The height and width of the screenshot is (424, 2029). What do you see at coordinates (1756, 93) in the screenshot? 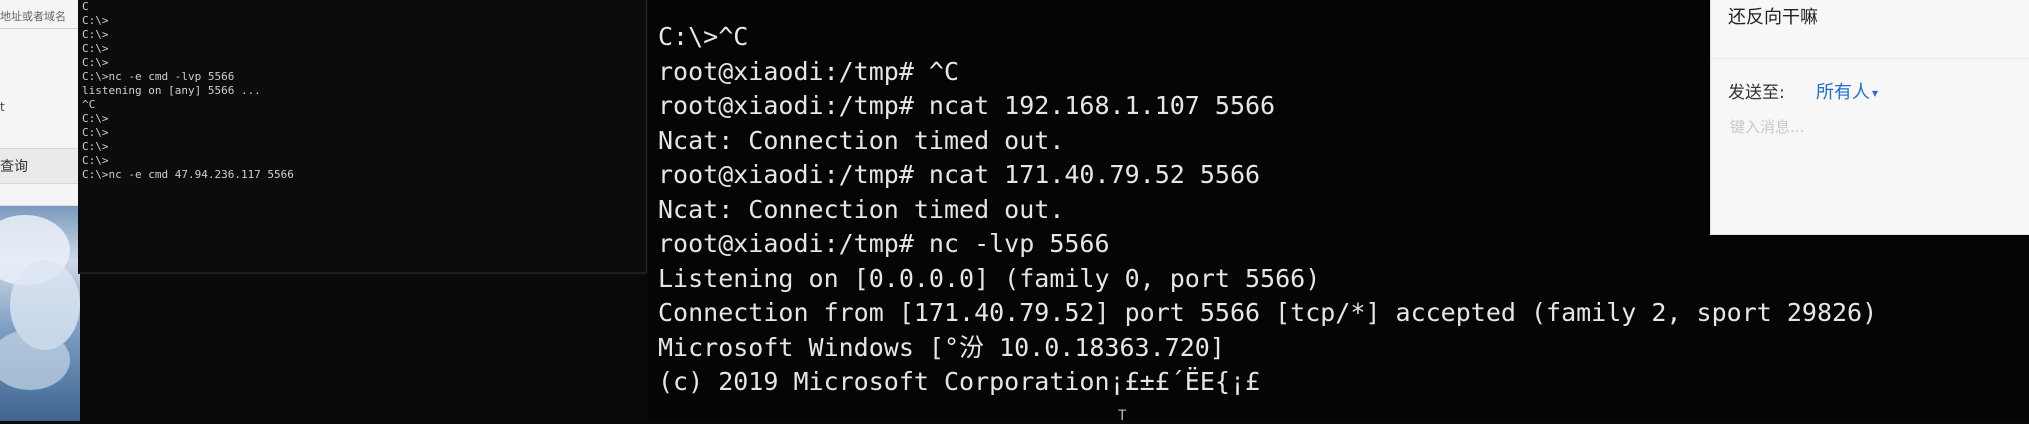
I see `send-to-label: 发送至:` at bounding box center [1756, 93].